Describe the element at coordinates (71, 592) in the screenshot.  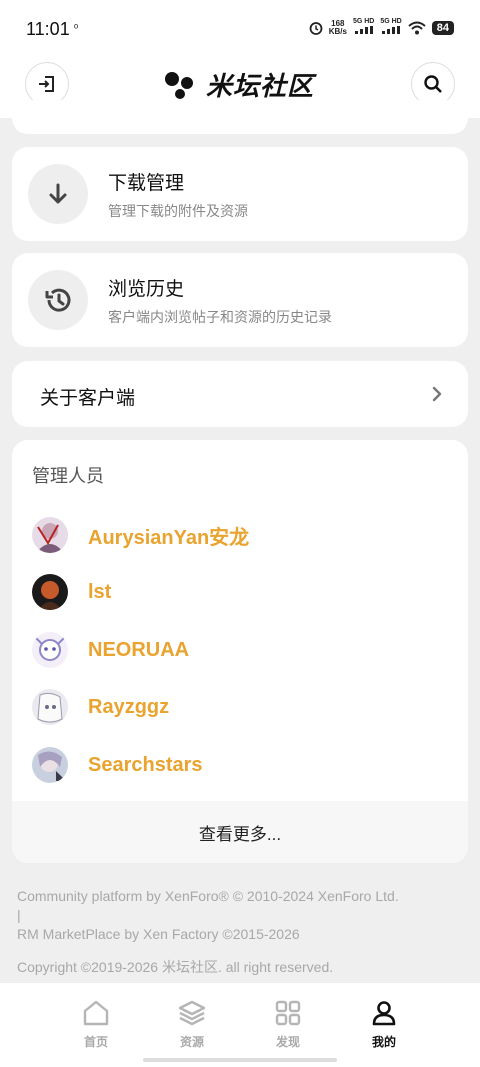
I see `admin-item: lst` at that location.